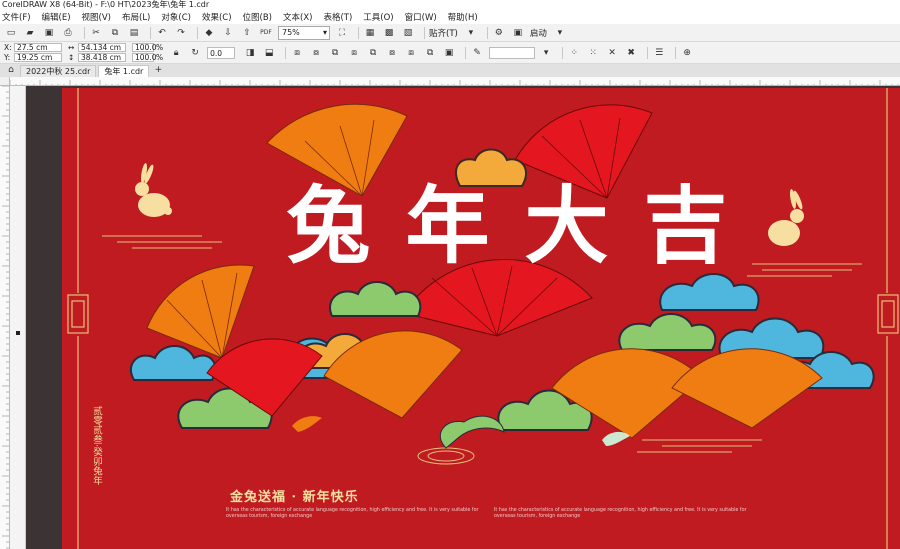 The height and width of the screenshot is (549, 900). What do you see at coordinates (304, 32) in the screenshot?
I see `zoom-level-select: 75%` at bounding box center [304, 32].